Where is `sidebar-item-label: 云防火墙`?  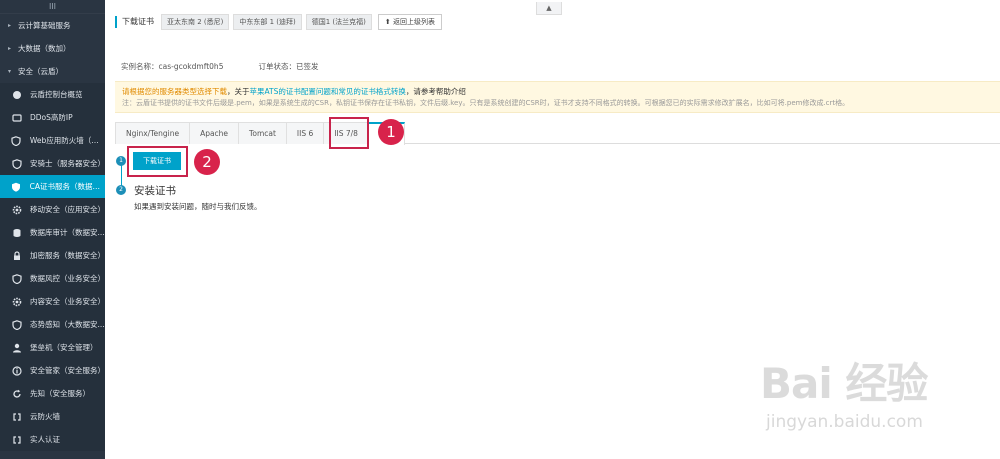 sidebar-item-label: 云防火墙 is located at coordinates (45, 416).